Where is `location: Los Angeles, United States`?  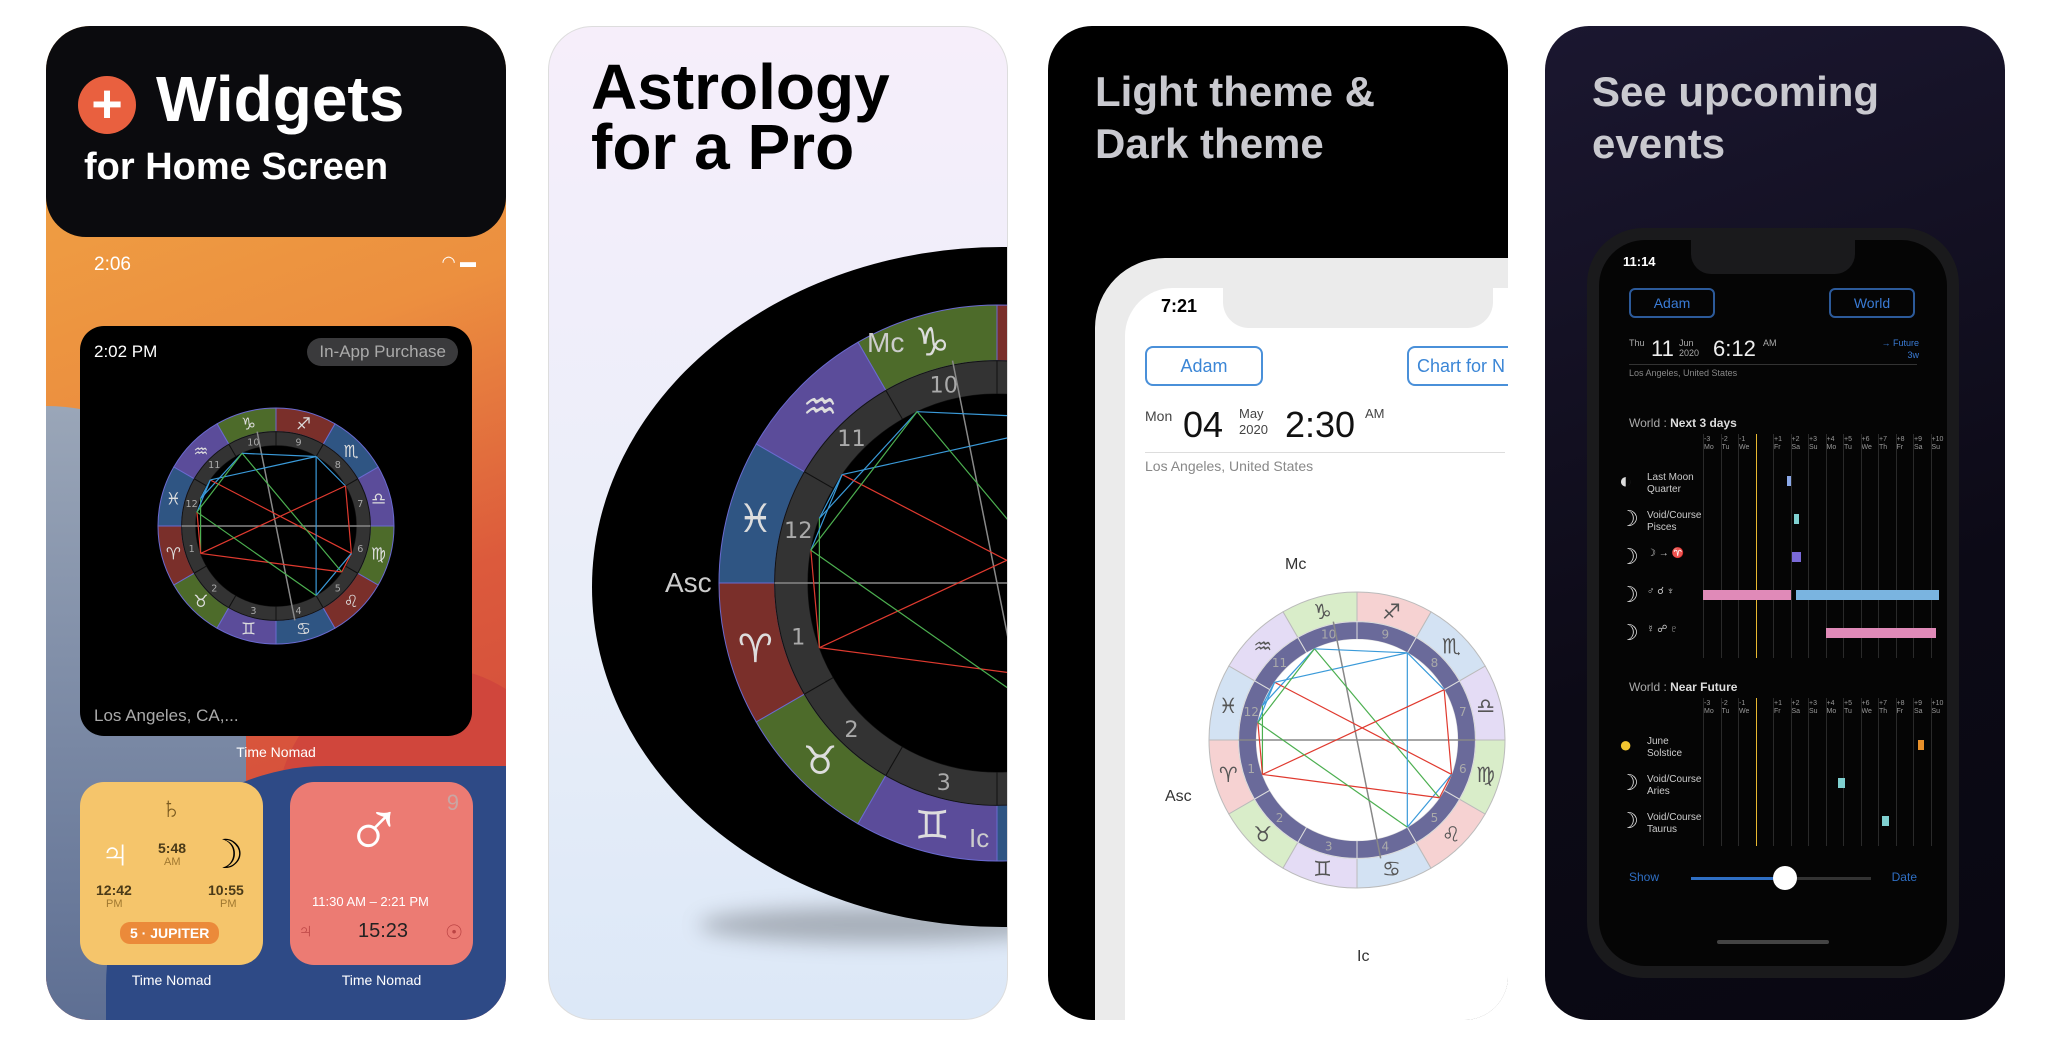 location: Los Angeles, United States is located at coordinates (1229, 466).